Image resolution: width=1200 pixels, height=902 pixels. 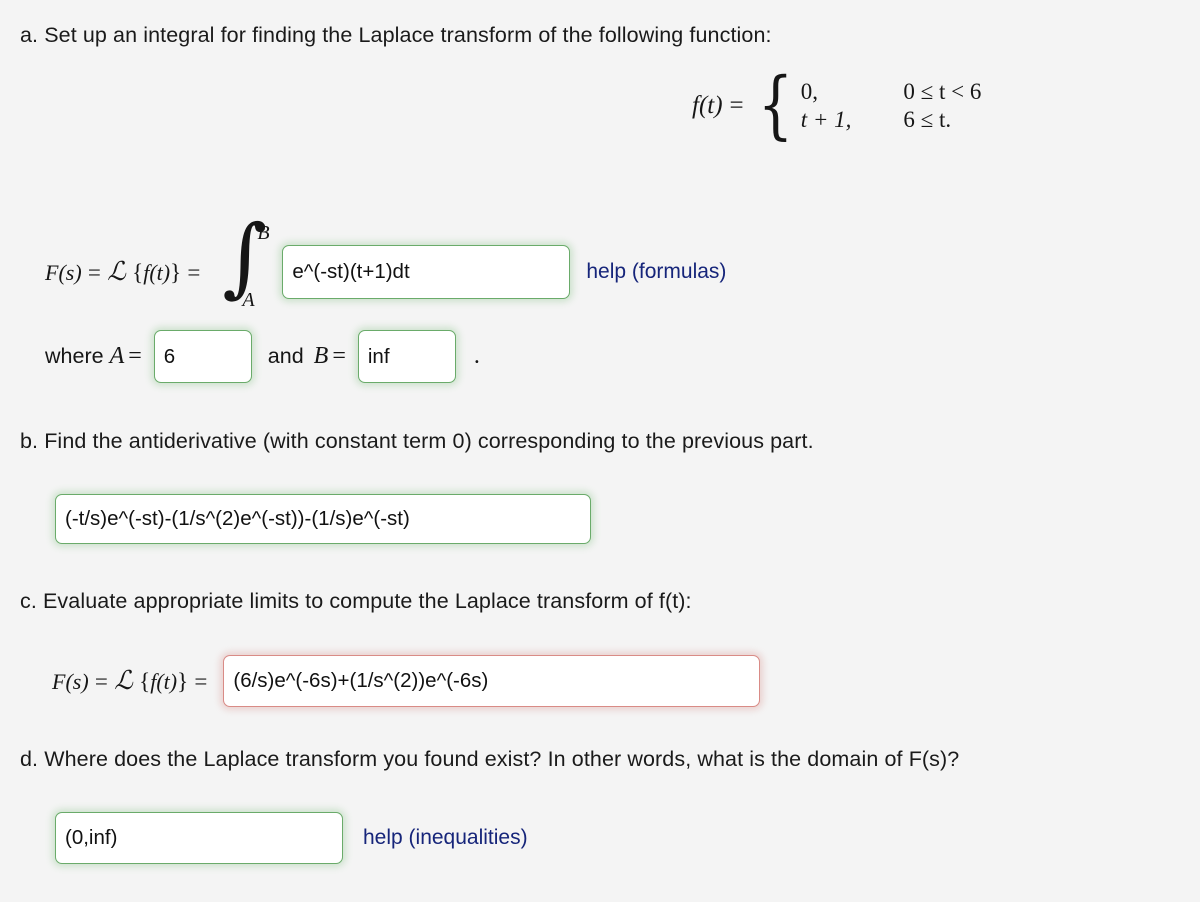 What do you see at coordinates (173, 681) in the screenshot?
I see `paren-close-4: )` at bounding box center [173, 681].